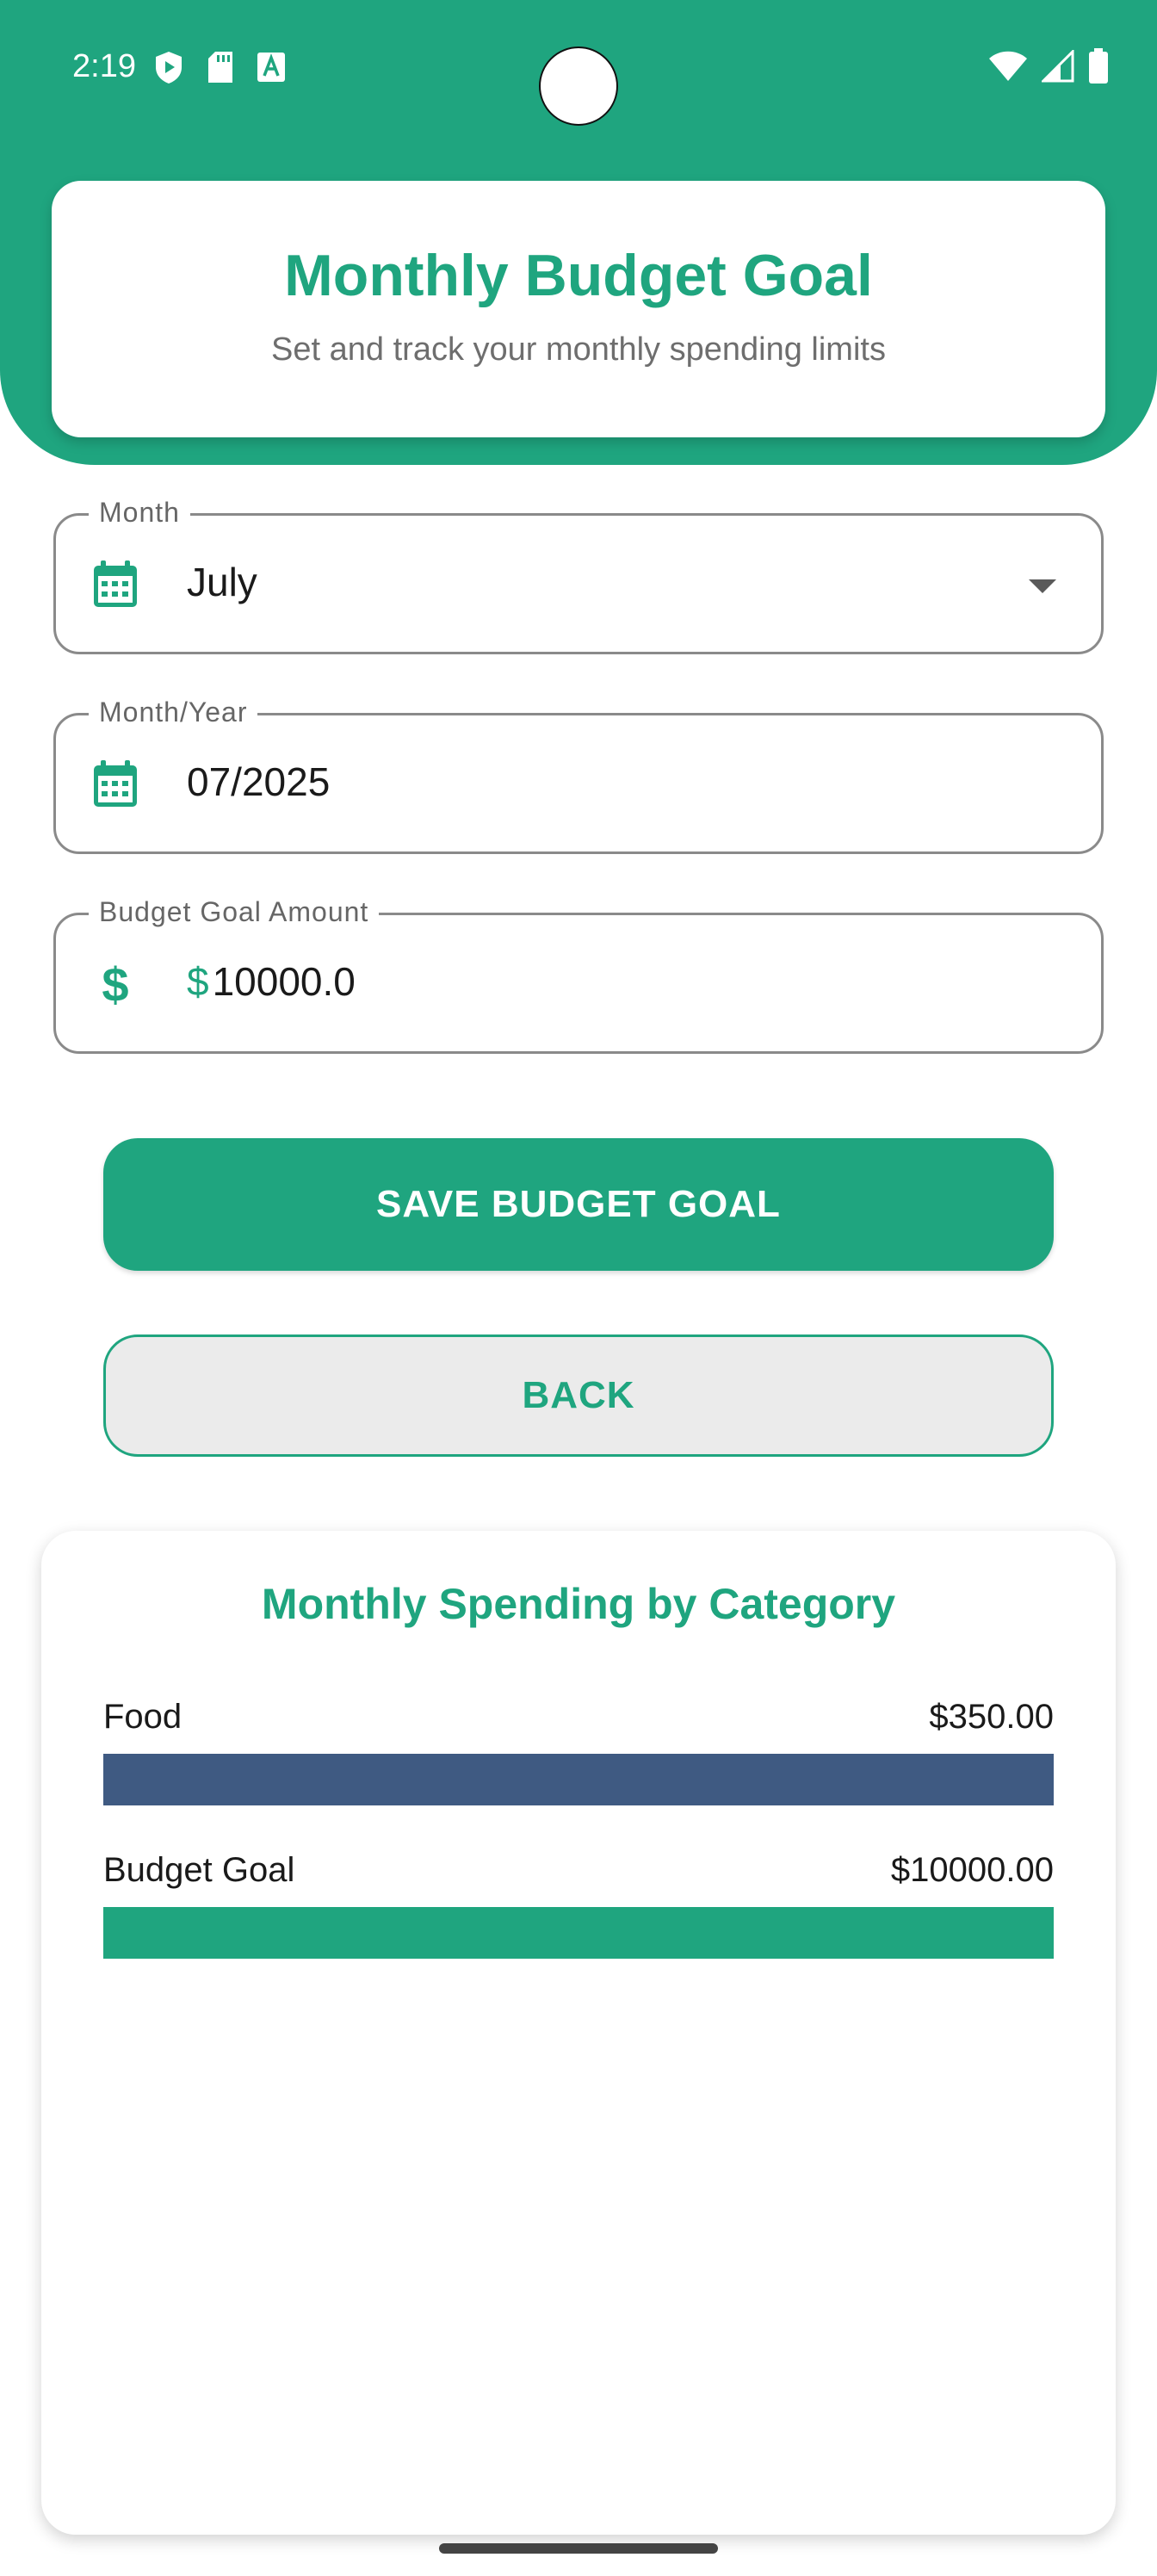 This screenshot has height=2576, width=1157. Describe the element at coordinates (139, 513) in the screenshot. I see `month-label: Month` at that location.